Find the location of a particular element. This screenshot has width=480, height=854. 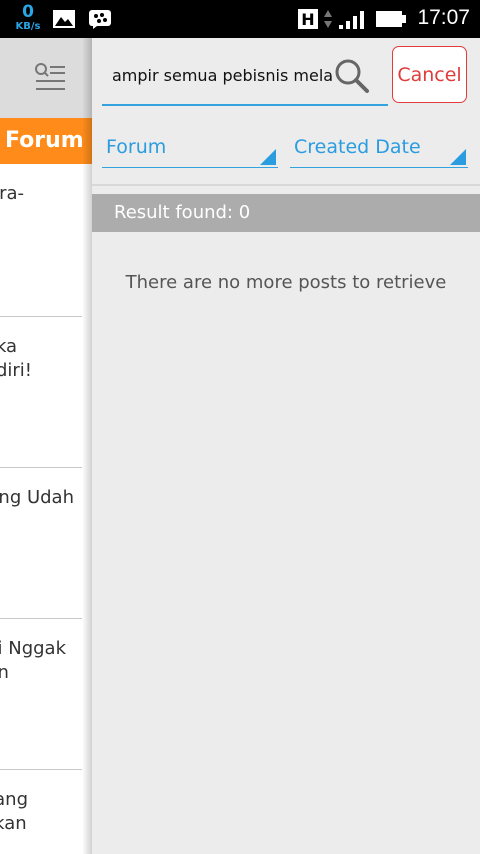

network-type-label: H is located at coordinates (307, 19).